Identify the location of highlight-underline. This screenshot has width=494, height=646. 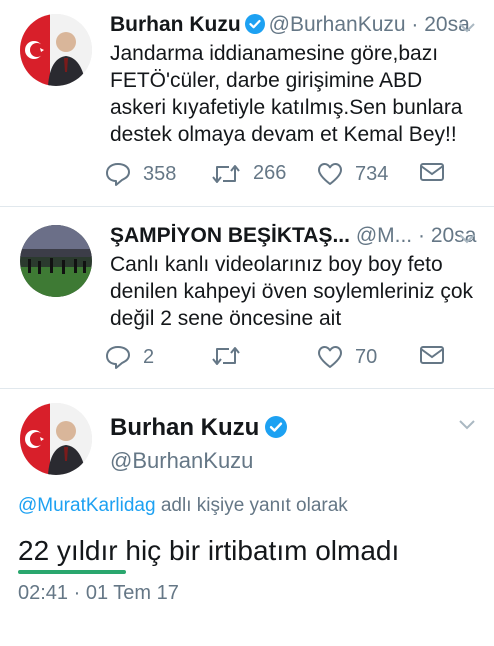
(72, 572).